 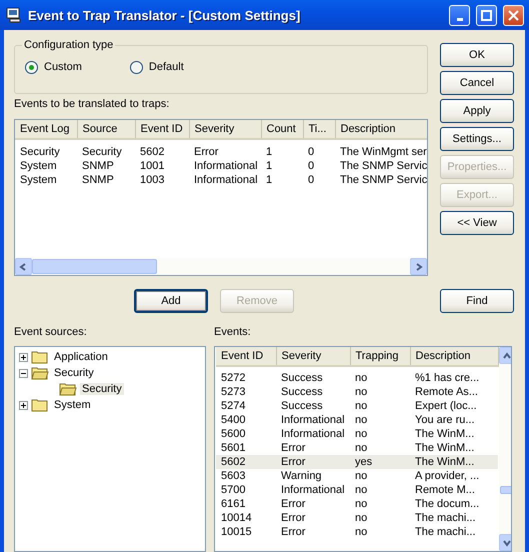 I want to click on window-title: Event to Trap Translator - [Custom Settings], so click(x=165, y=15).